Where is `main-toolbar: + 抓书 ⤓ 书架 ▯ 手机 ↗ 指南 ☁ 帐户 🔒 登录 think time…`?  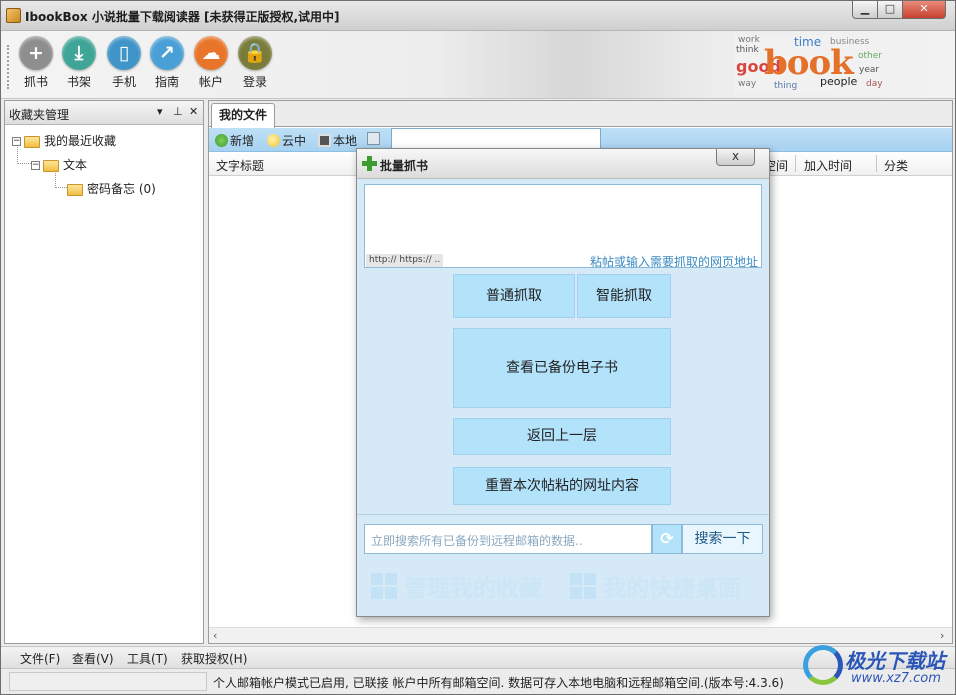 main-toolbar: + 抓书 ⤓ 书架 ▯ 手机 ↗ 指南 ☁ 帐户 🔒 登录 think time… is located at coordinates (478, 65).